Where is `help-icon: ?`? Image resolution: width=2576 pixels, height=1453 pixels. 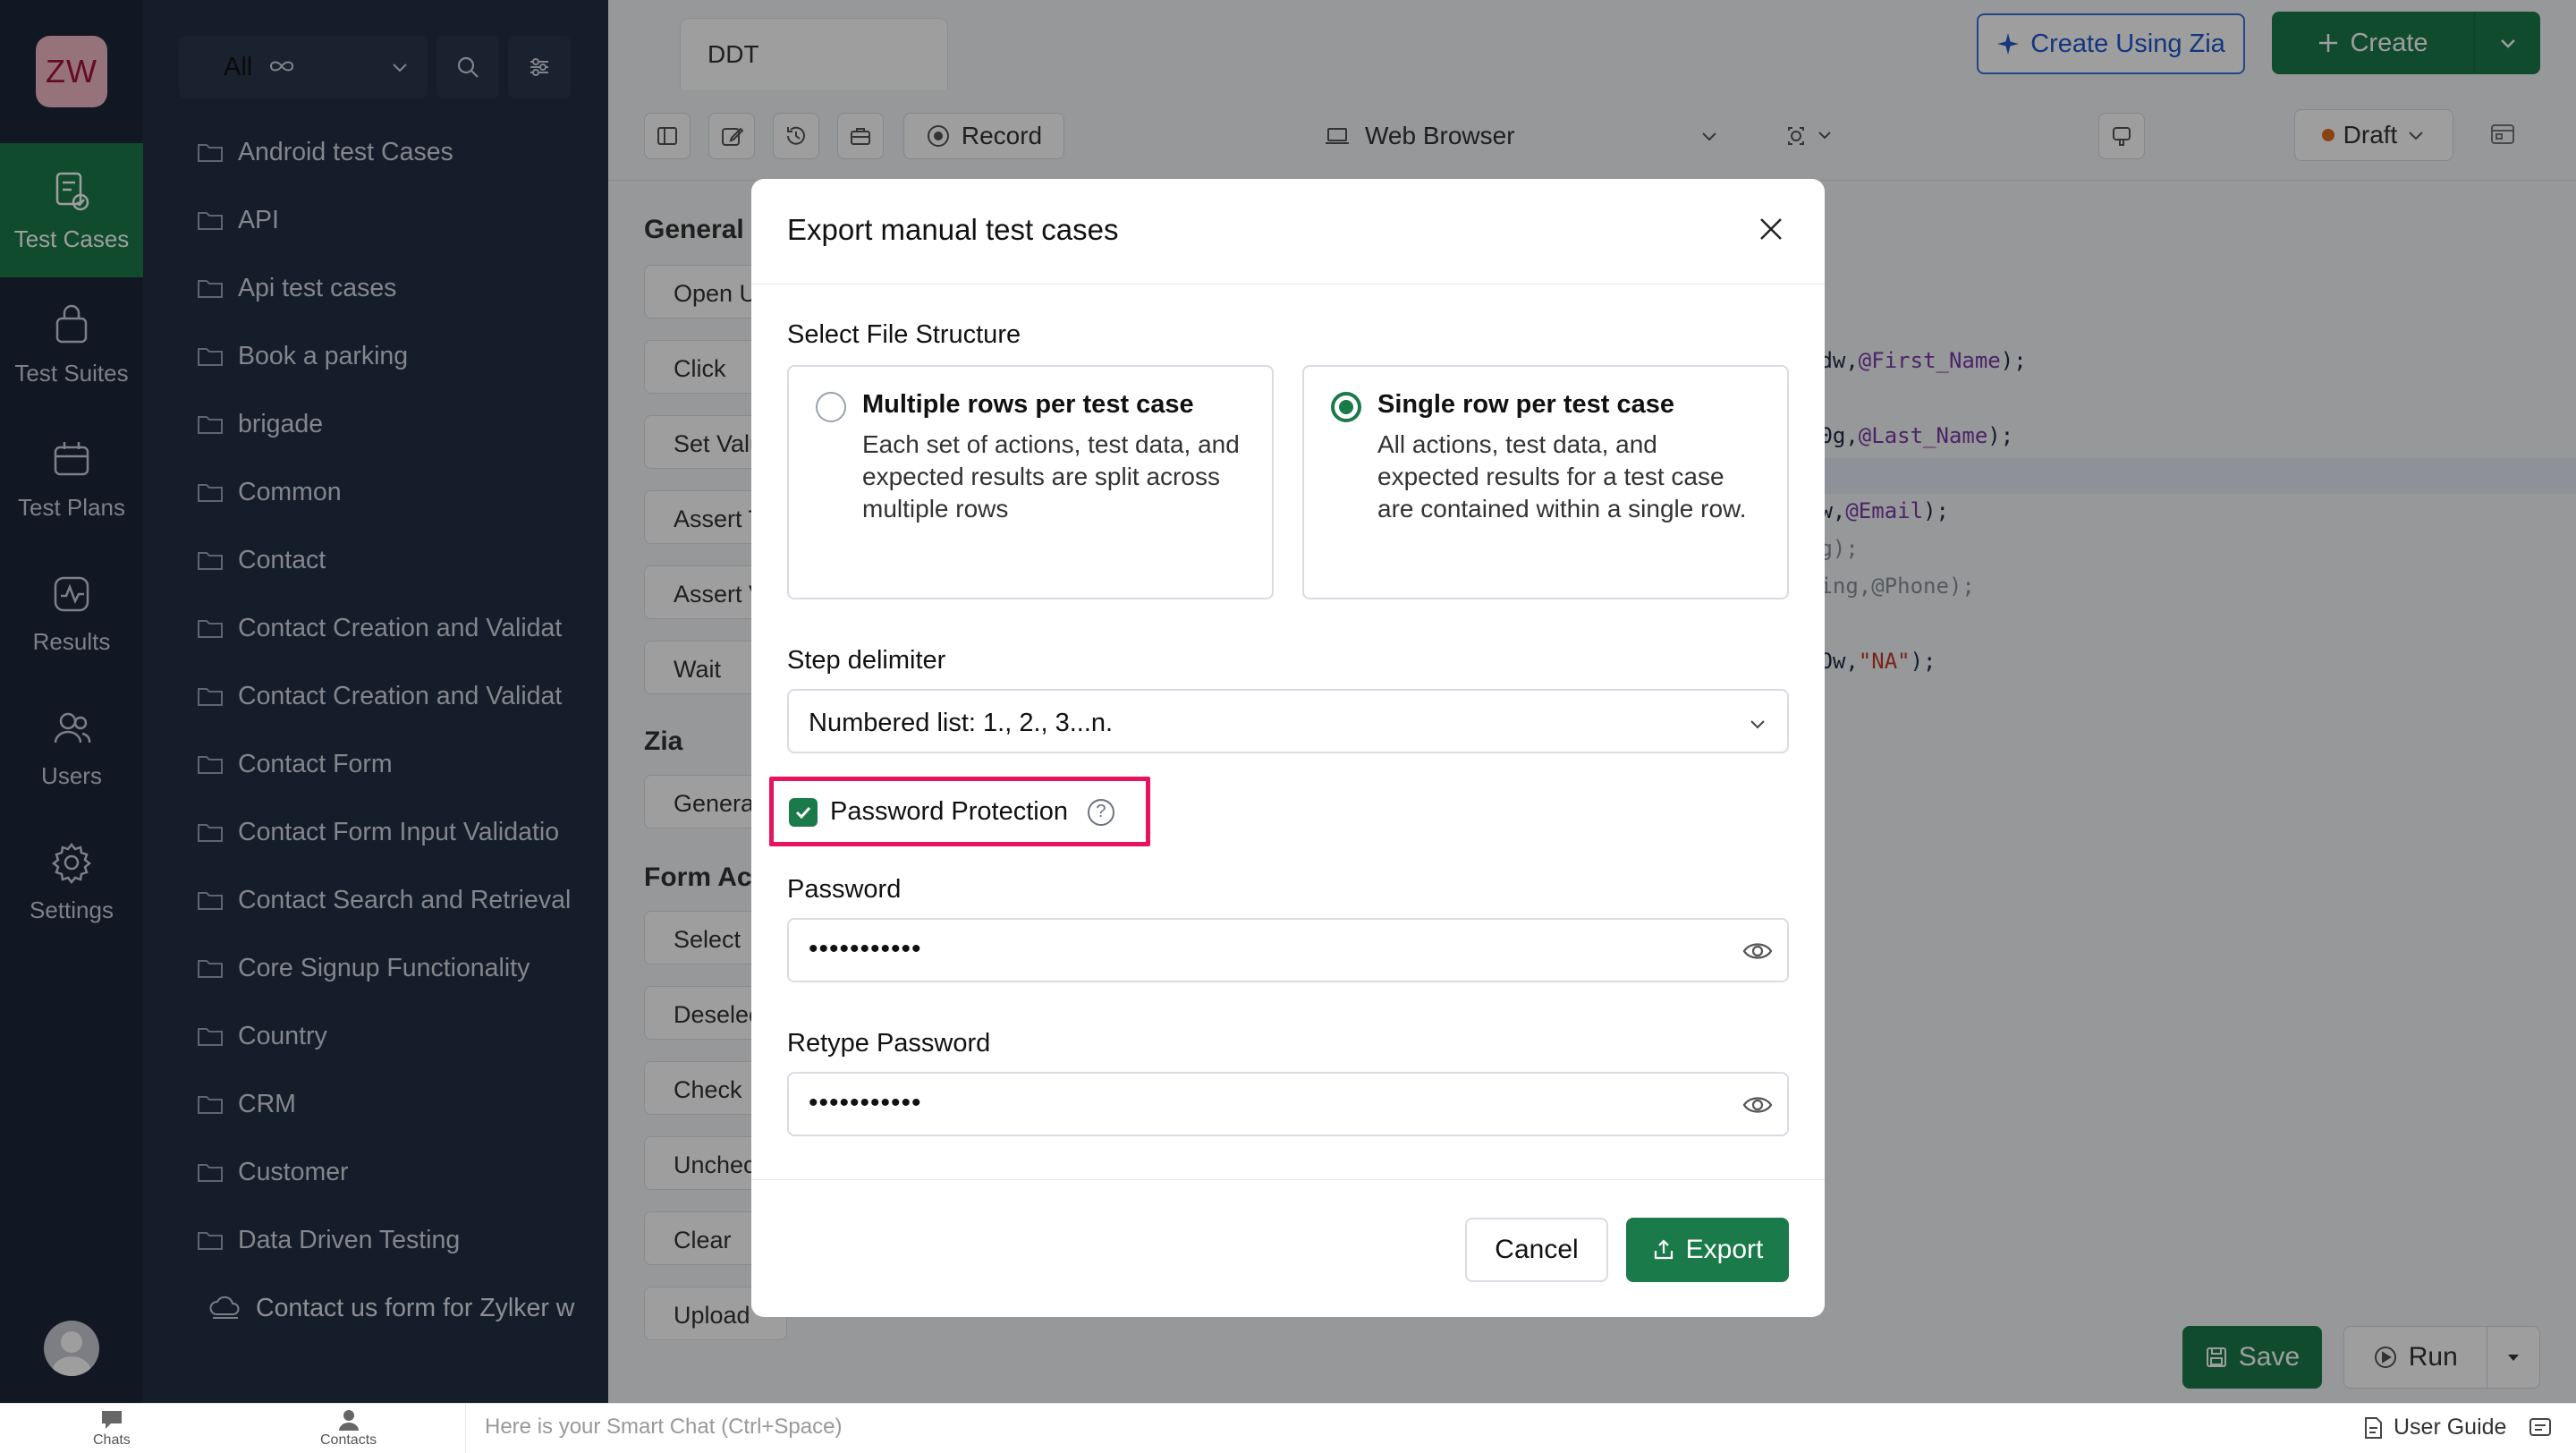
help-icon: ? is located at coordinates (1100, 812).